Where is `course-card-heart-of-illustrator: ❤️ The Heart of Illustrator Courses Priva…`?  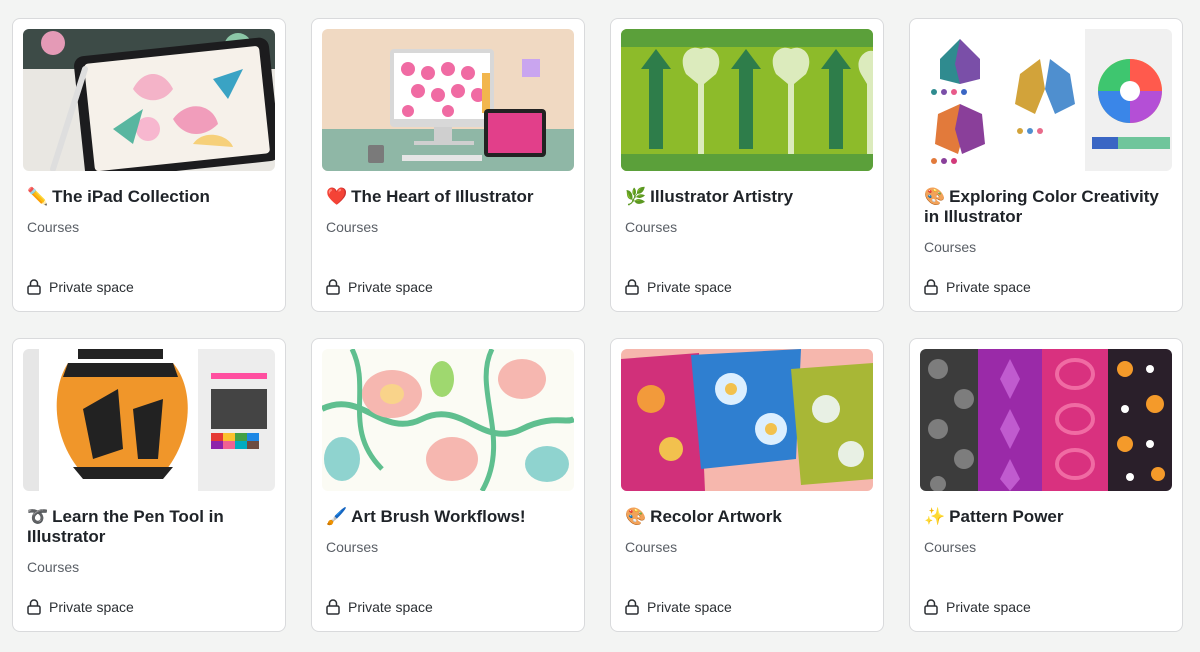 course-card-heart-of-illustrator: ❤️ The Heart of Illustrator Courses Priva… is located at coordinates (448, 165).